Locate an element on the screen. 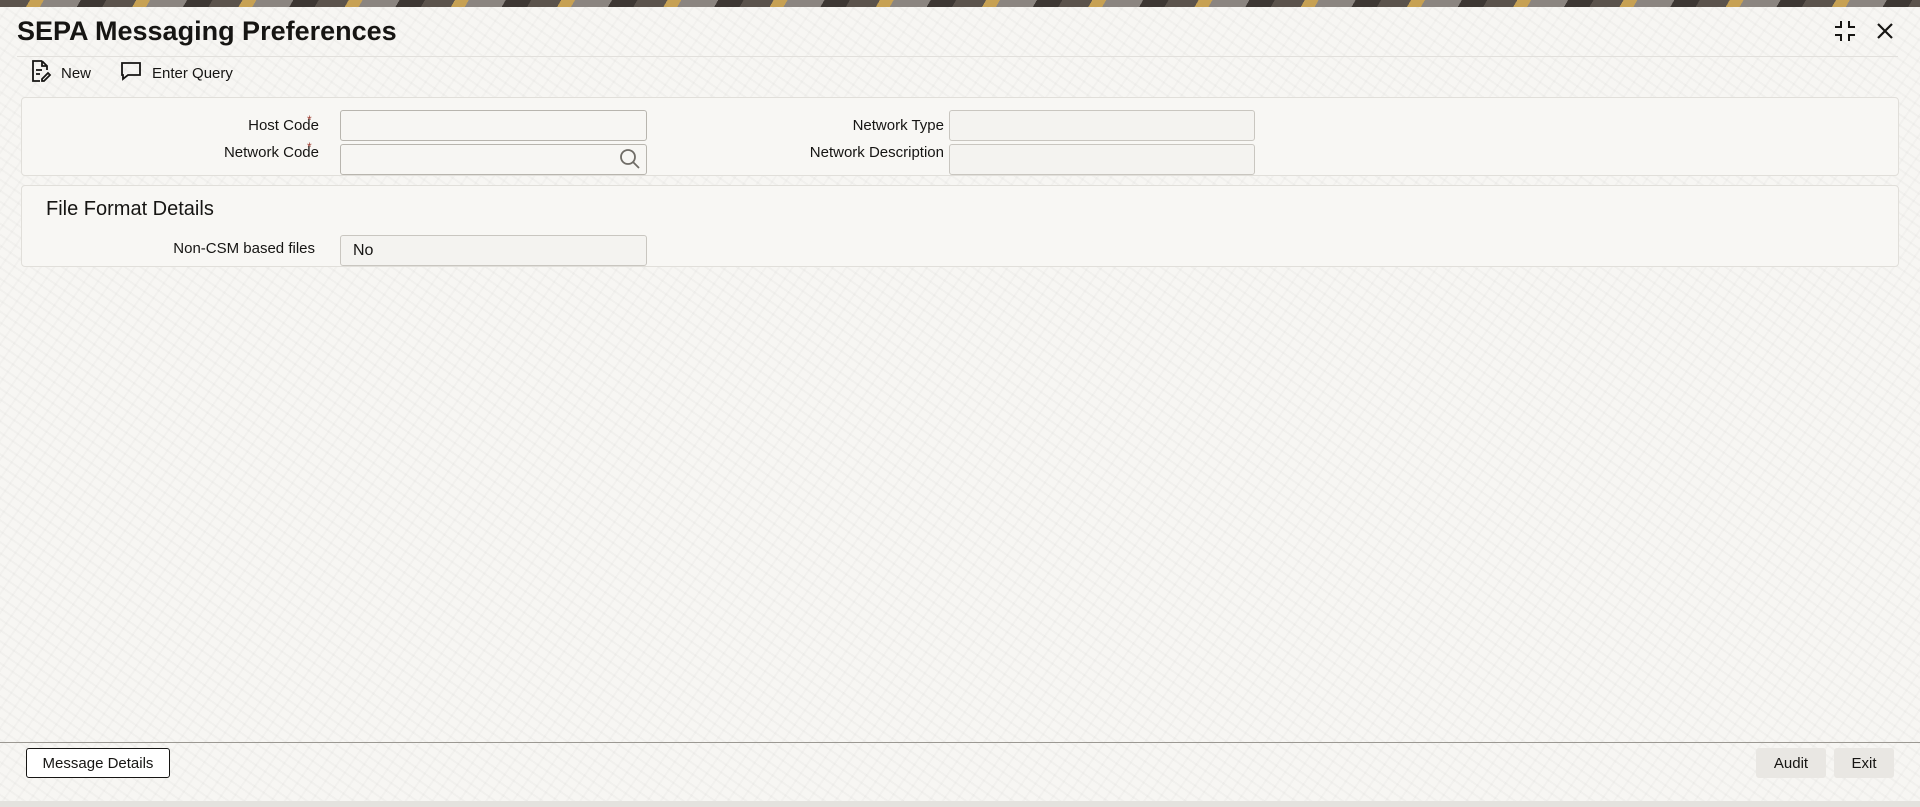 Image resolution: width=1920 pixels, height=807 pixels. network-description-field is located at coordinates (1102, 159).